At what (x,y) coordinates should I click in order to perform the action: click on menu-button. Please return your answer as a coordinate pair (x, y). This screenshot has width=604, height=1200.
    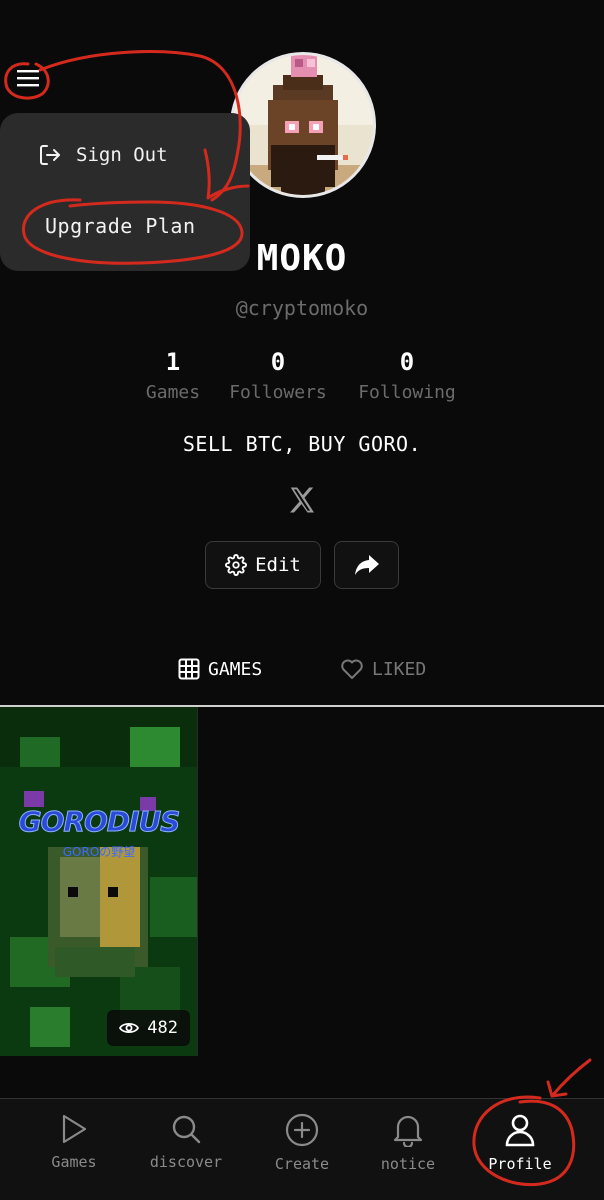
    Looking at the image, I should click on (28, 78).